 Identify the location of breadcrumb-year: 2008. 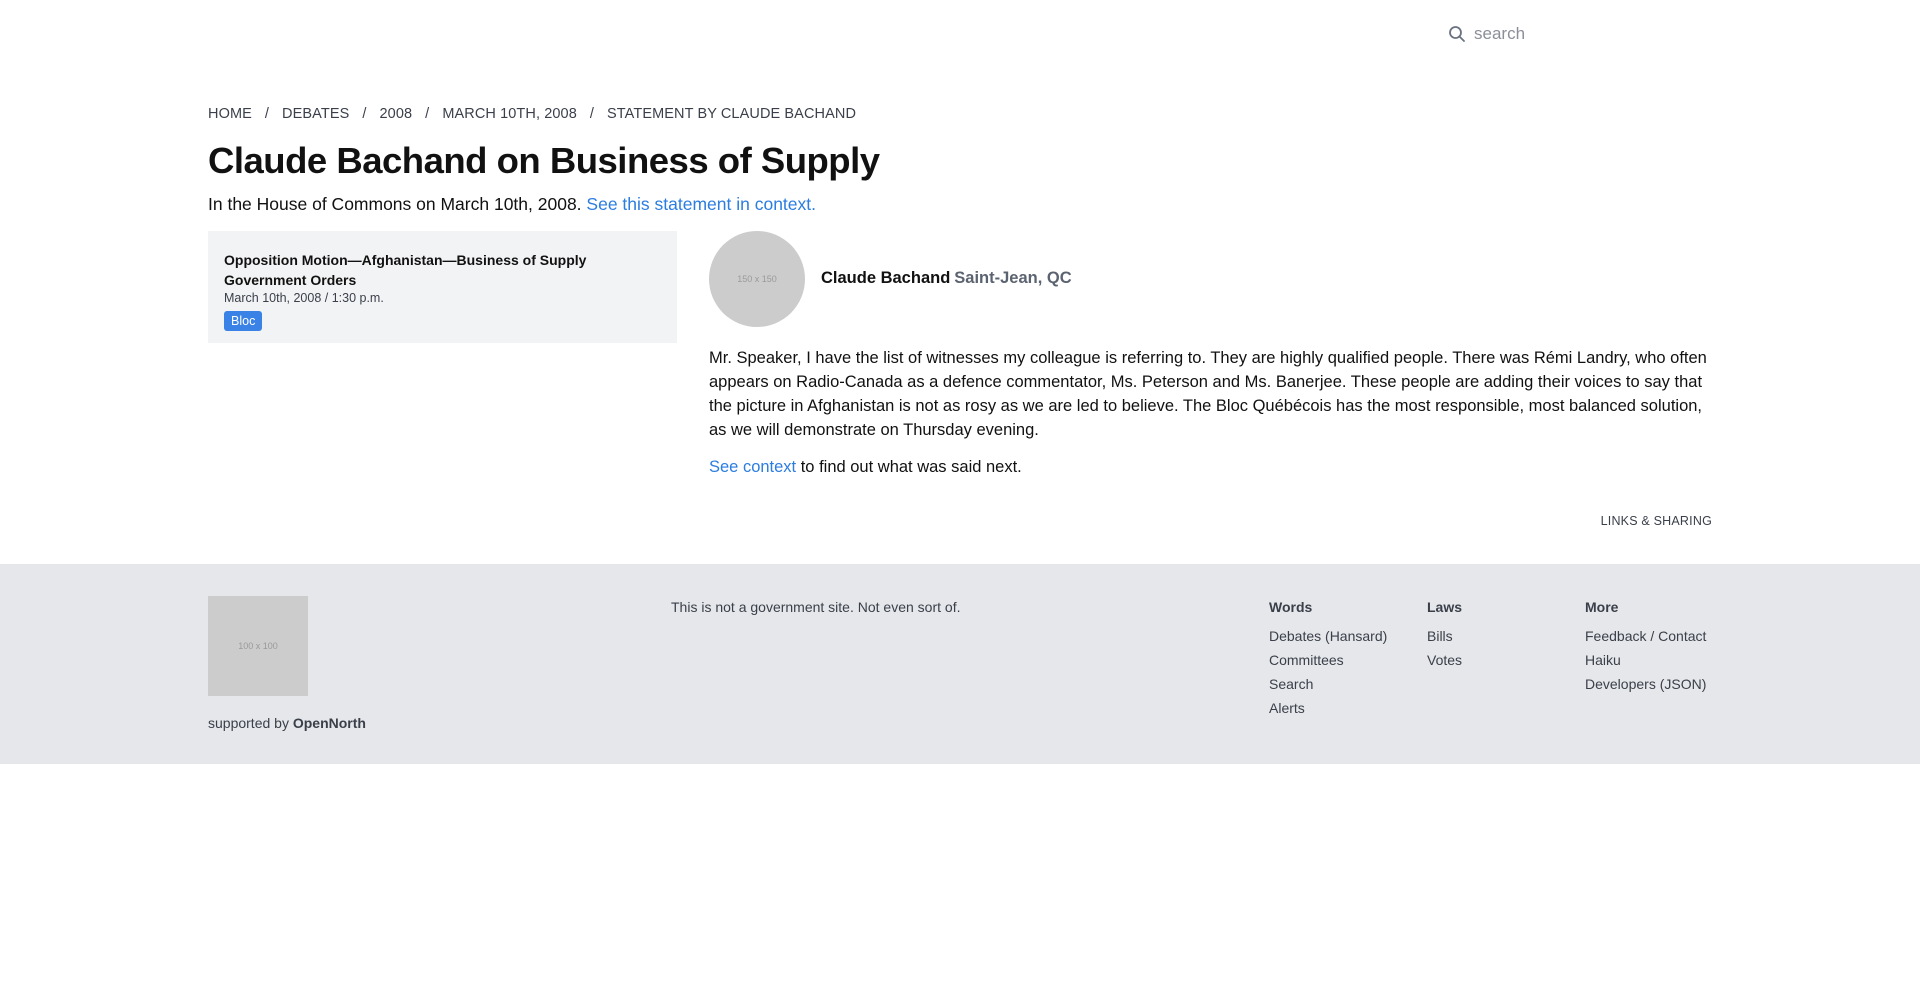
(396, 114).